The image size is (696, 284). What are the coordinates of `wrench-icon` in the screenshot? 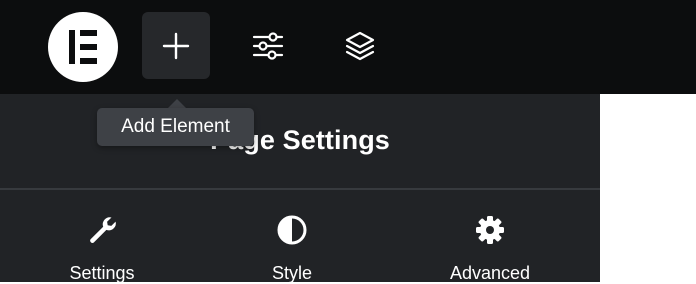 It's located at (103, 230).